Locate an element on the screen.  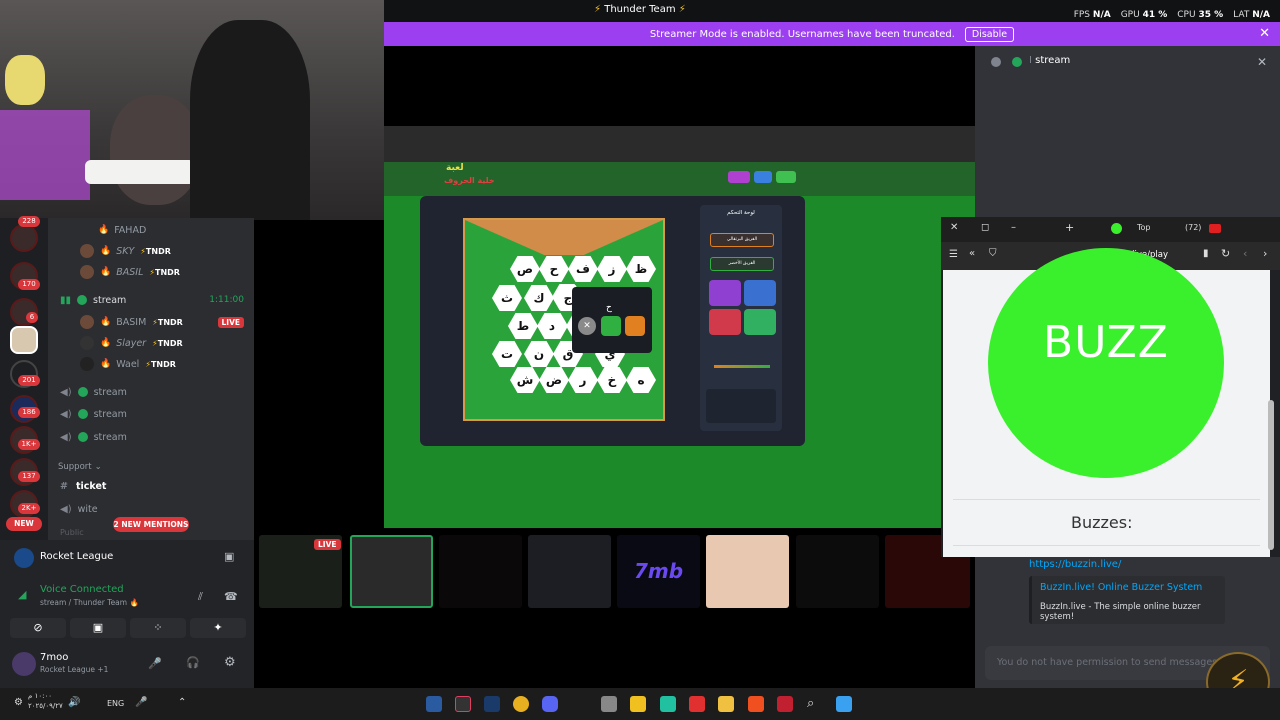
minimize-icon: – is located at coordinates (1013, 227).